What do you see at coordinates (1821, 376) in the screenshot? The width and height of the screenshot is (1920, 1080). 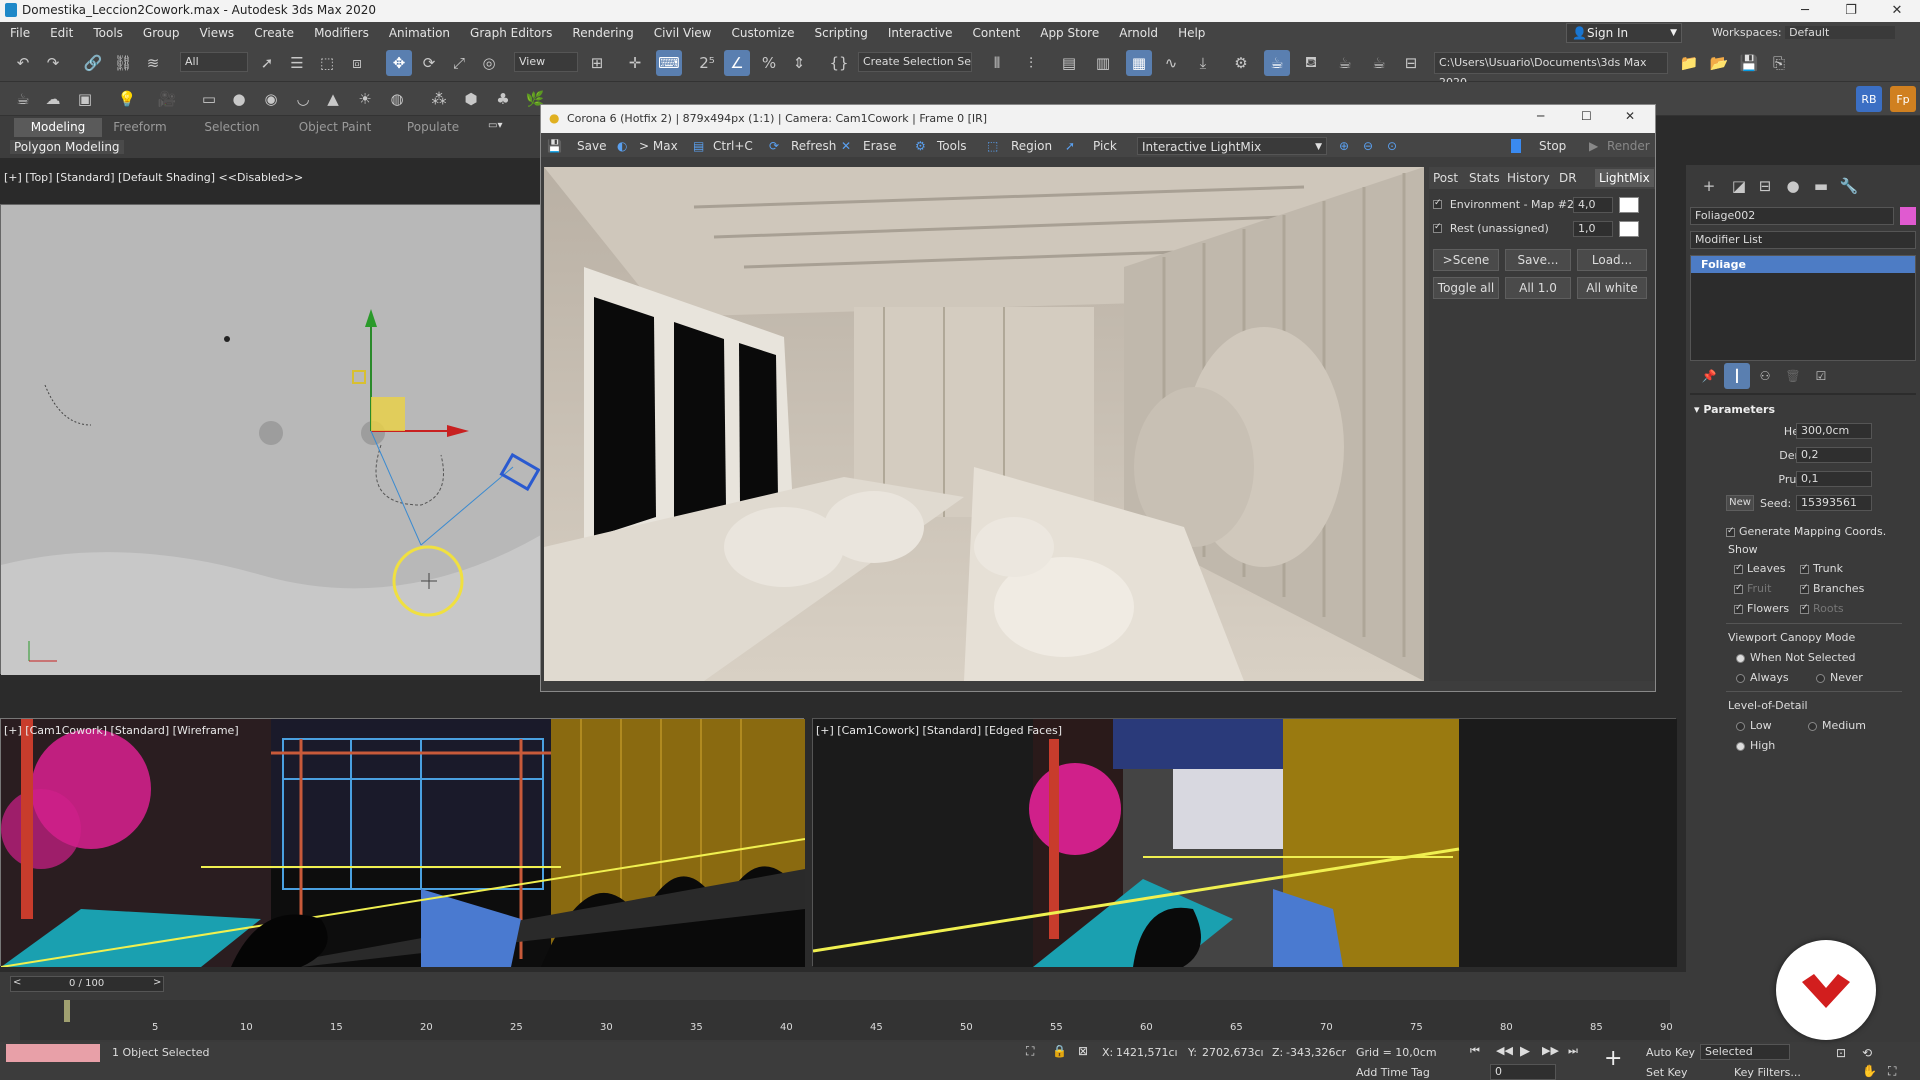 I see `configure-sets-icon: ☑` at bounding box center [1821, 376].